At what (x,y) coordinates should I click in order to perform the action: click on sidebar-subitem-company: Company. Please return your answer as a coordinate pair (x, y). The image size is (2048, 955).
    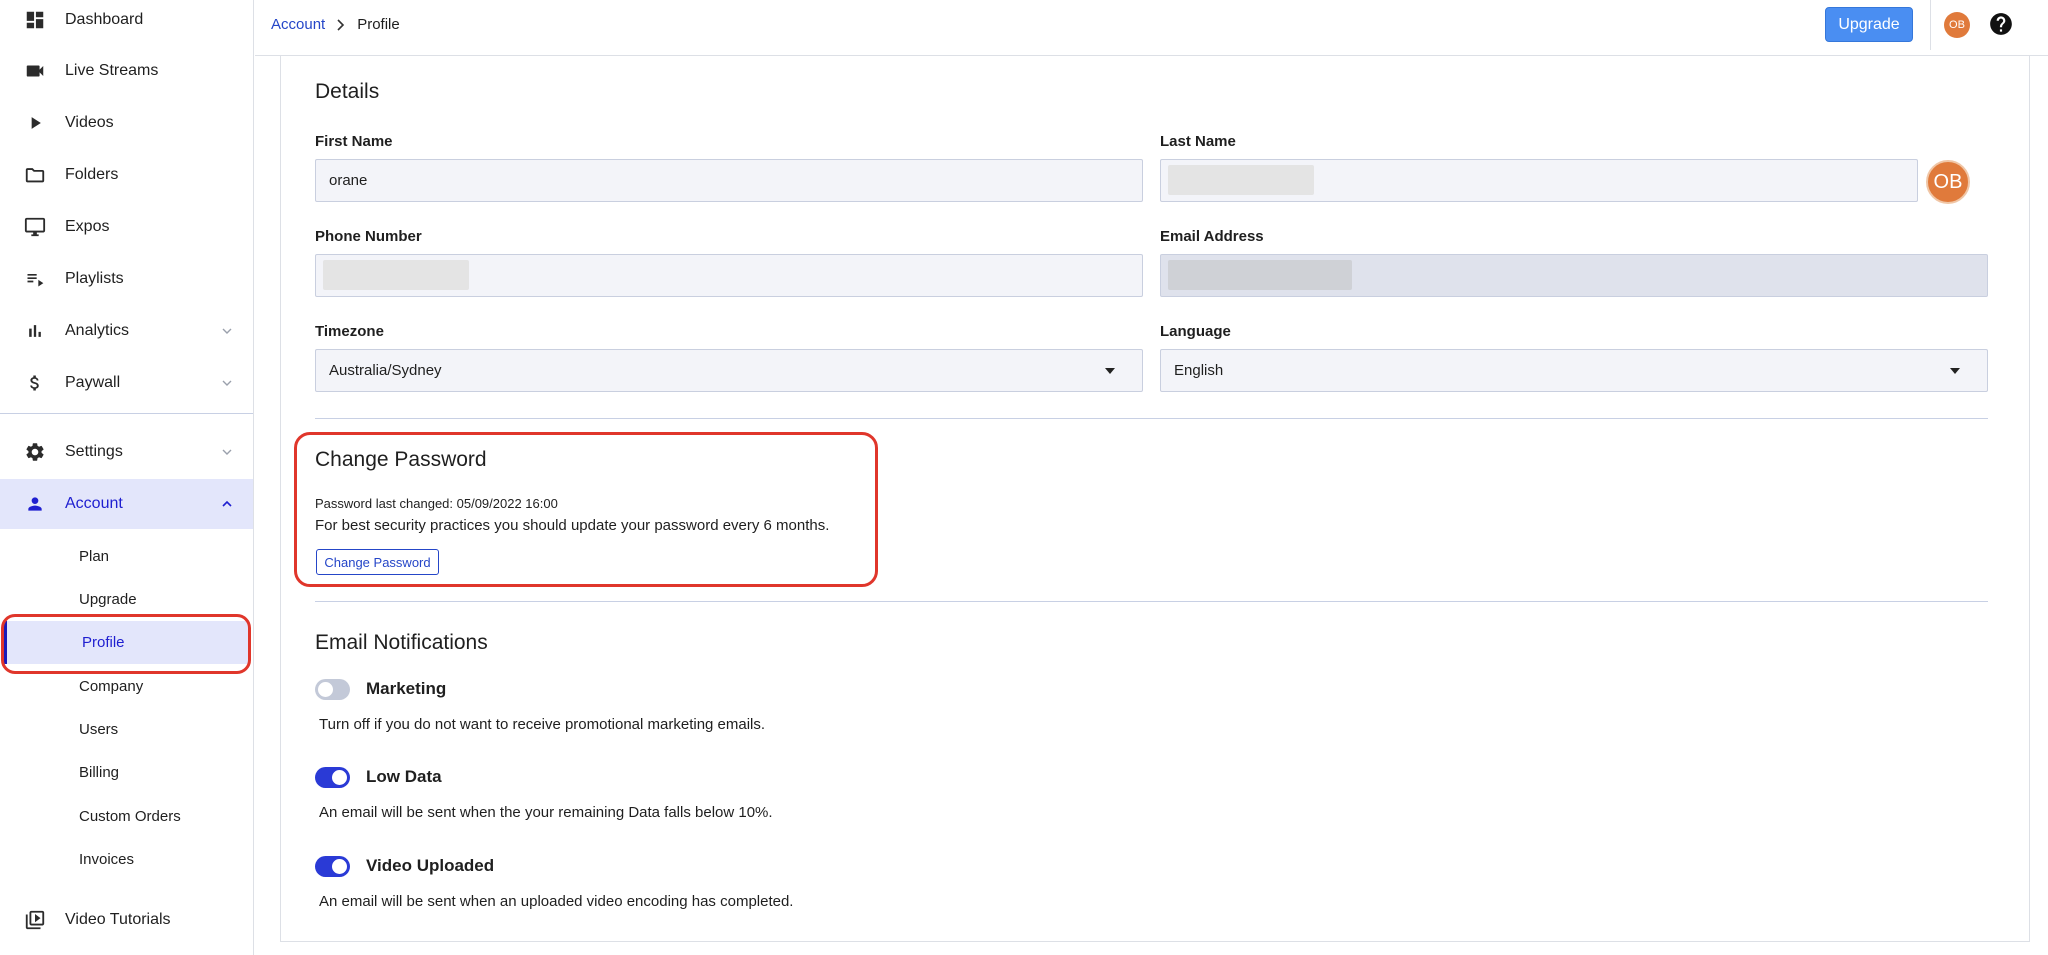
    Looking at the image, I should click on (126, 686).